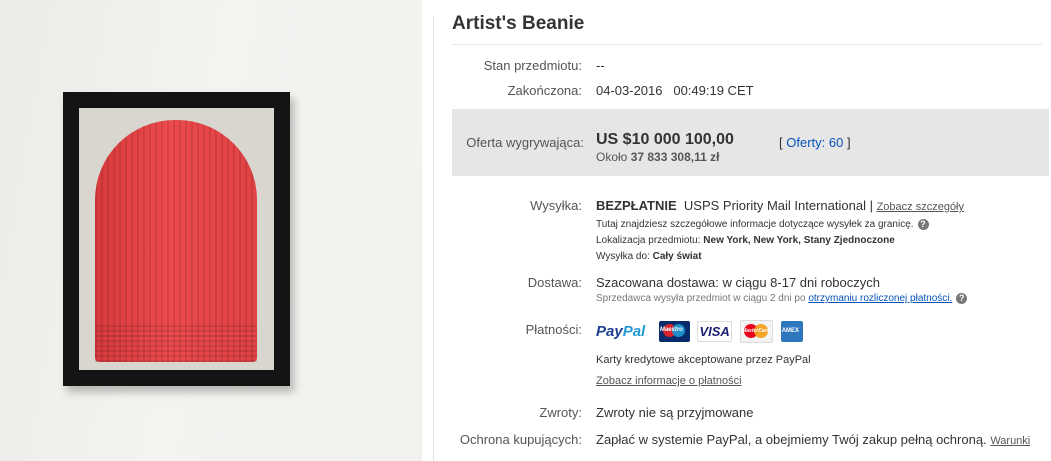  What do you see at coordinates (600, 65) in the screenshot?
I see `condition-value: --` at bounding box center [600, 65].